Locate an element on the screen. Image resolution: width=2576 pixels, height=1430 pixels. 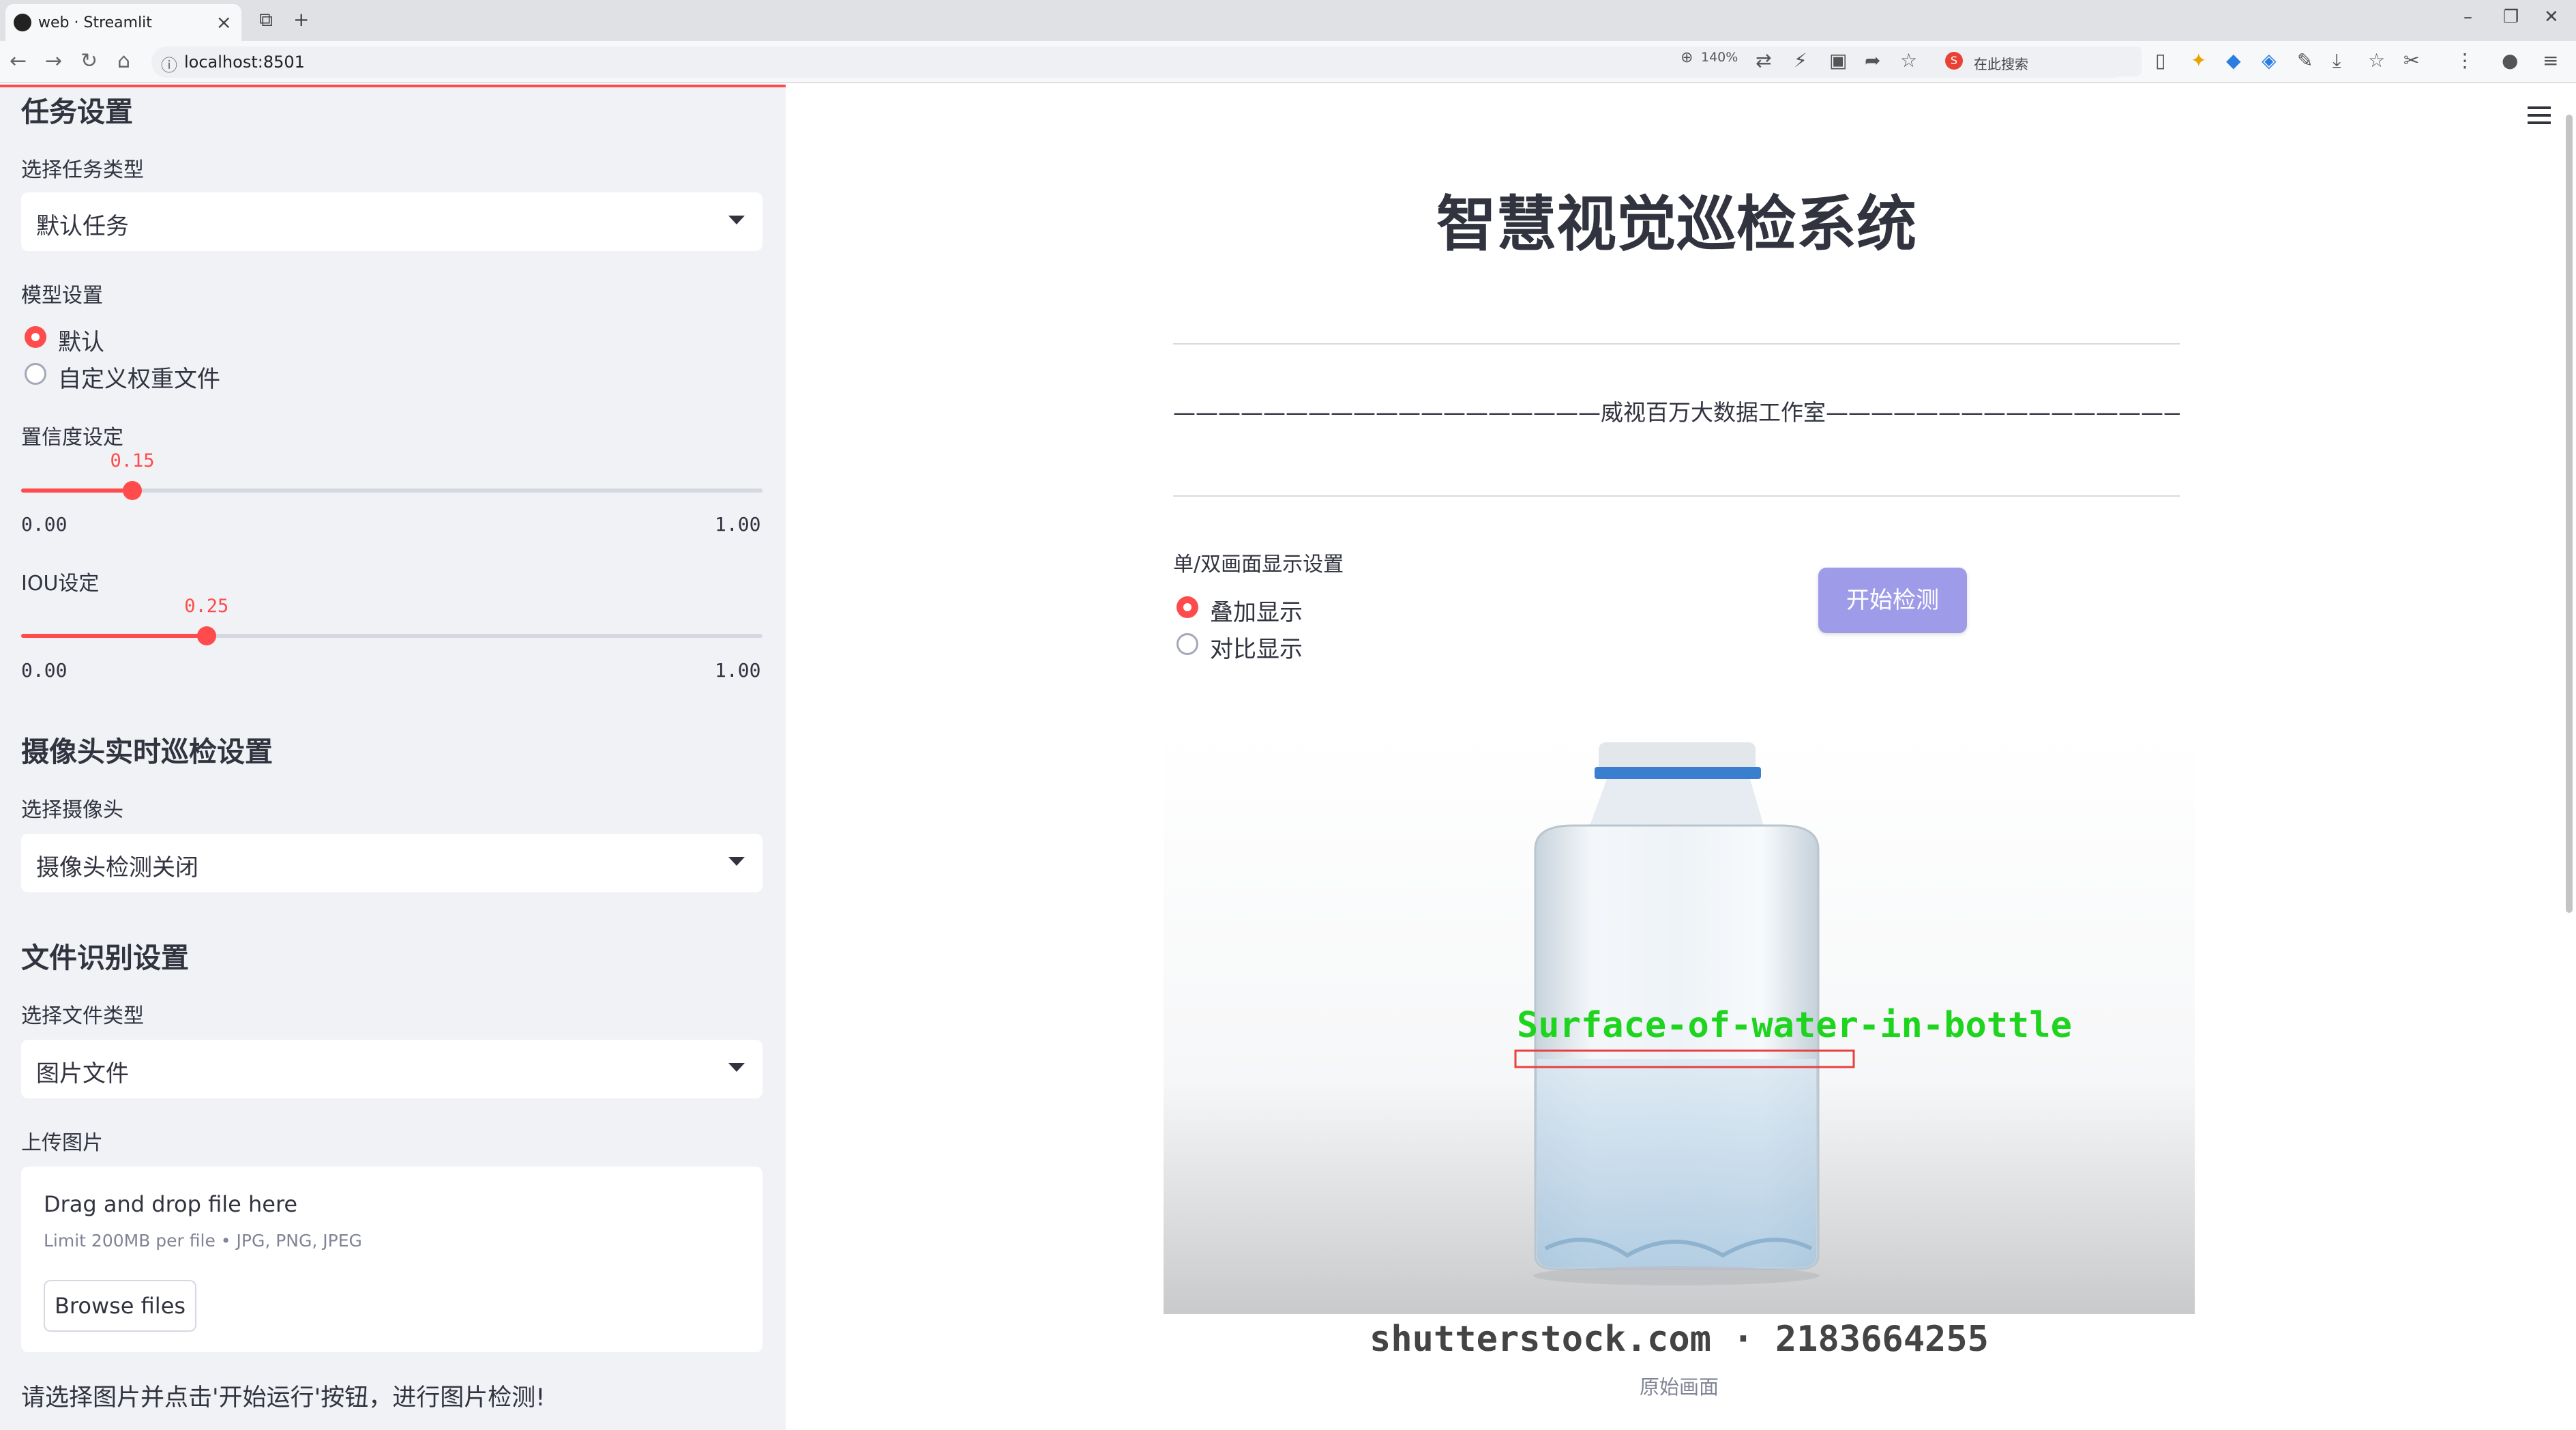
iou-slider-fill is located at coordinates (114, 636).